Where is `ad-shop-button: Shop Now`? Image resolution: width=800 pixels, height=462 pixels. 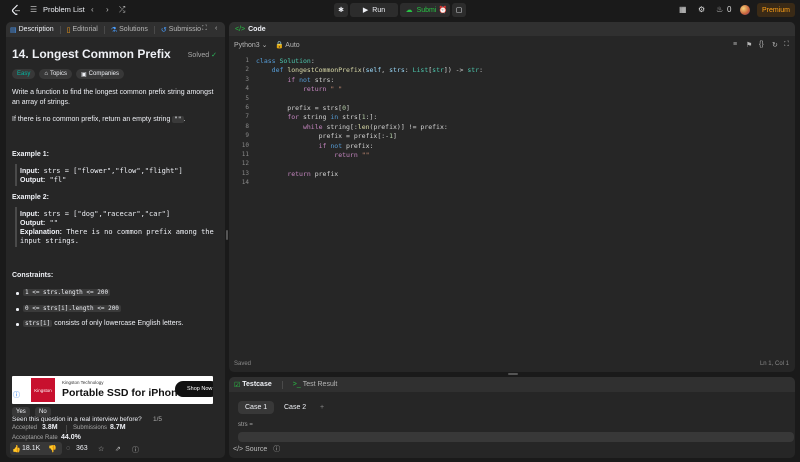
ad-shop-button: Shop Now is located at coordinates (194, 389).